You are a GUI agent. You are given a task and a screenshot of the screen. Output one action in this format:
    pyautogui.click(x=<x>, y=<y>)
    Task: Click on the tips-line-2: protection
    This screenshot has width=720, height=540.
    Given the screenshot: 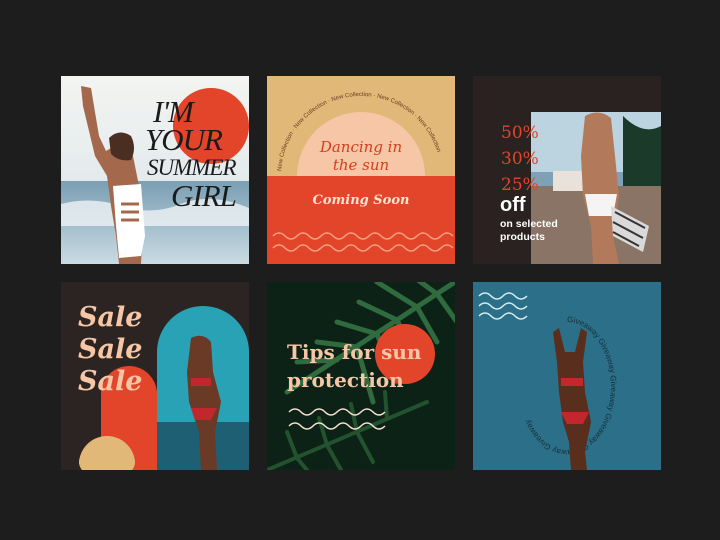 What is the action you would take?
    pyautogui.click(x=345, y=380)
    